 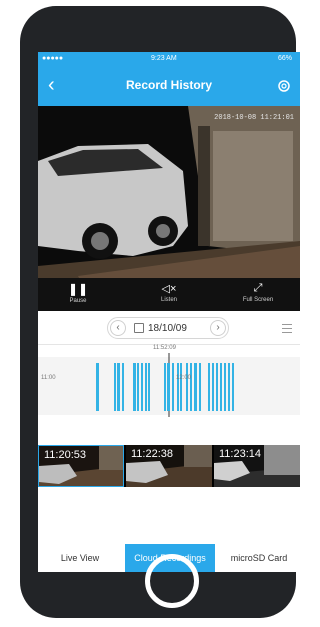 What do you see at coordinates (118, 328) in the screenshot?
I see `previous-day-button: ‹` at bounding box center [118, 328].